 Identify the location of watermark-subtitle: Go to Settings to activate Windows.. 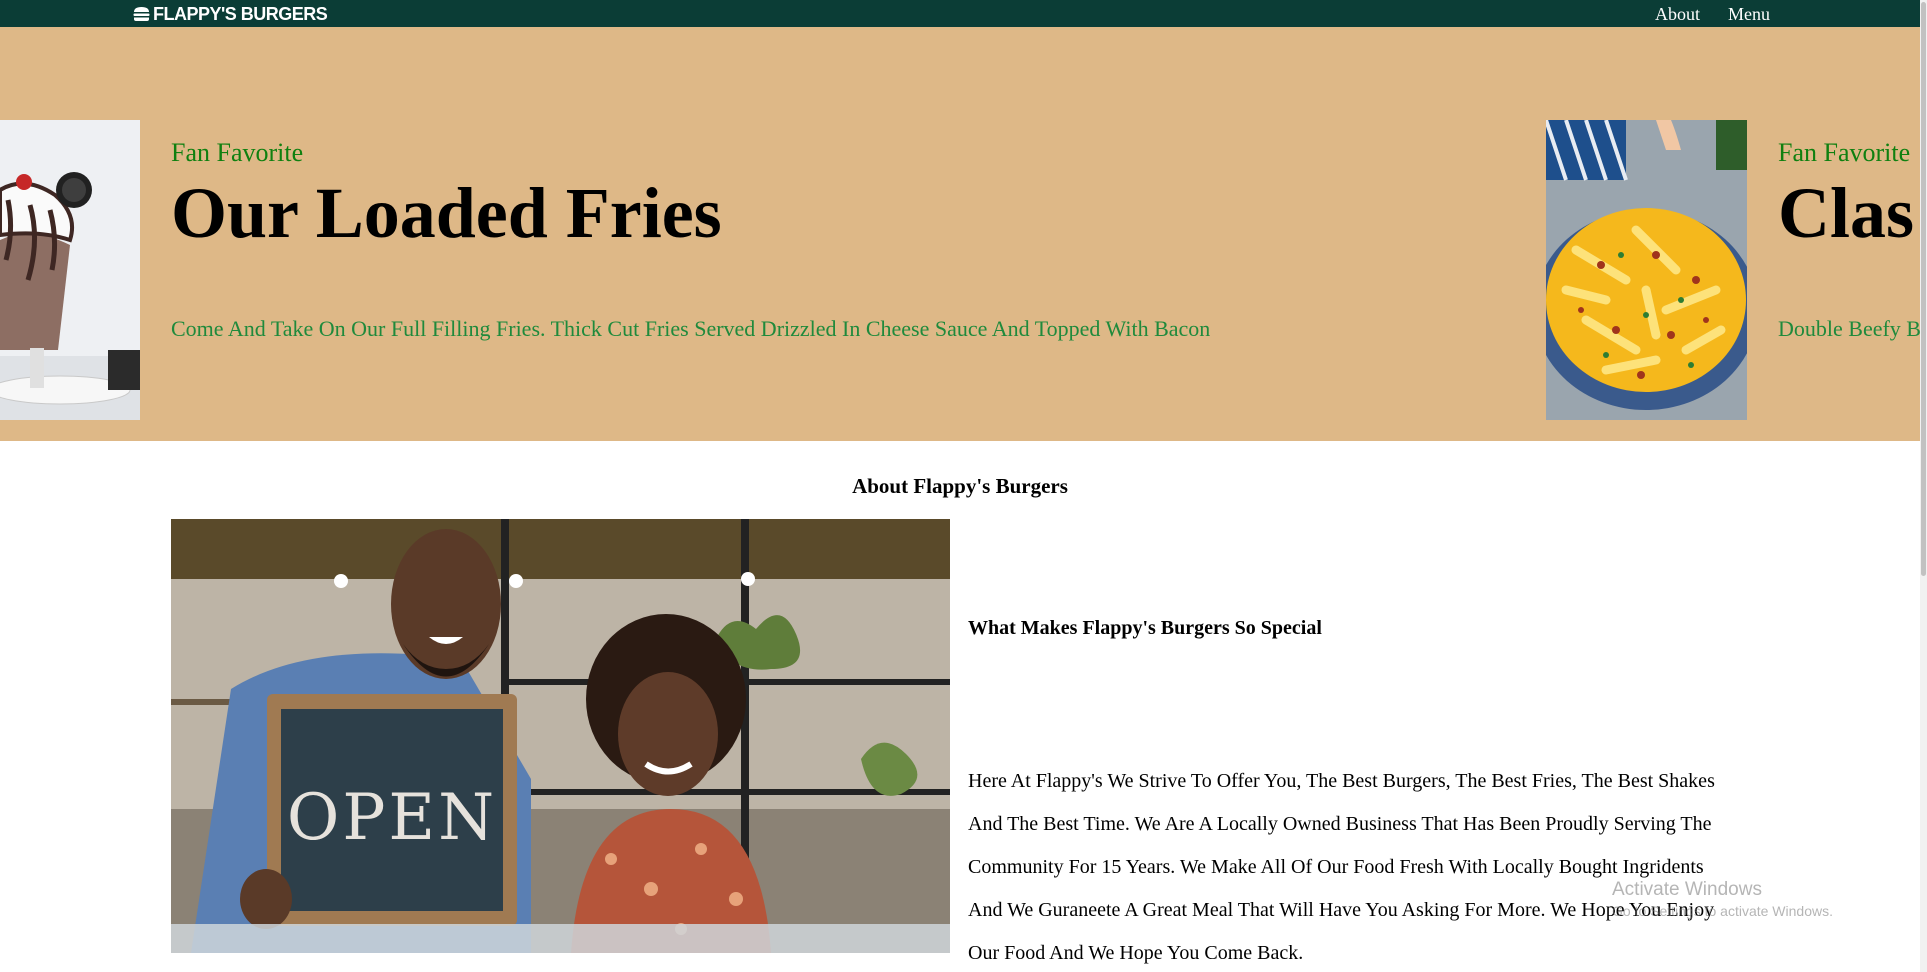
(1722, 911).